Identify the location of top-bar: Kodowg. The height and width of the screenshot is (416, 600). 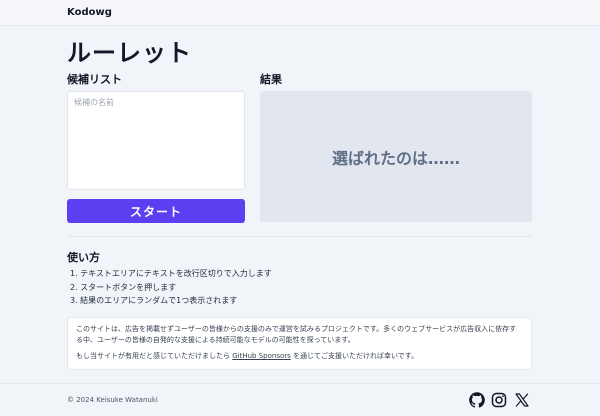
(300, 13).